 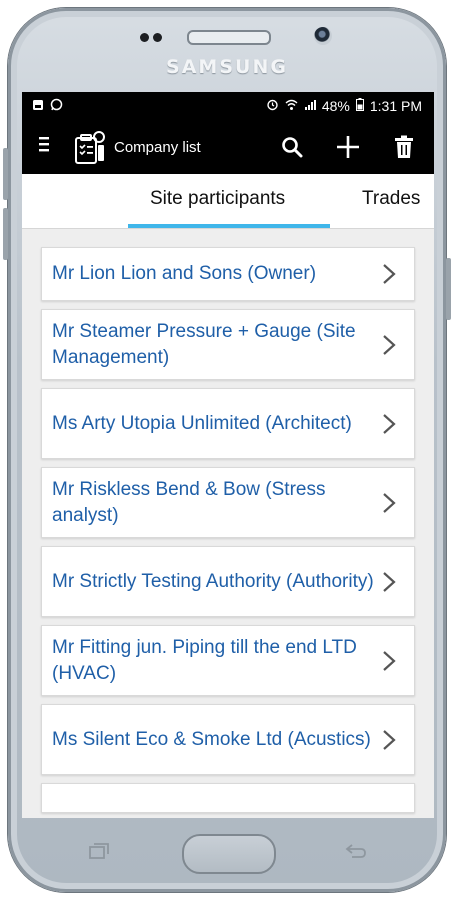 What do you see at coordinates (5, 174) in the screenshot?
I see `volume-up-button` at bounding box center [5, 174].